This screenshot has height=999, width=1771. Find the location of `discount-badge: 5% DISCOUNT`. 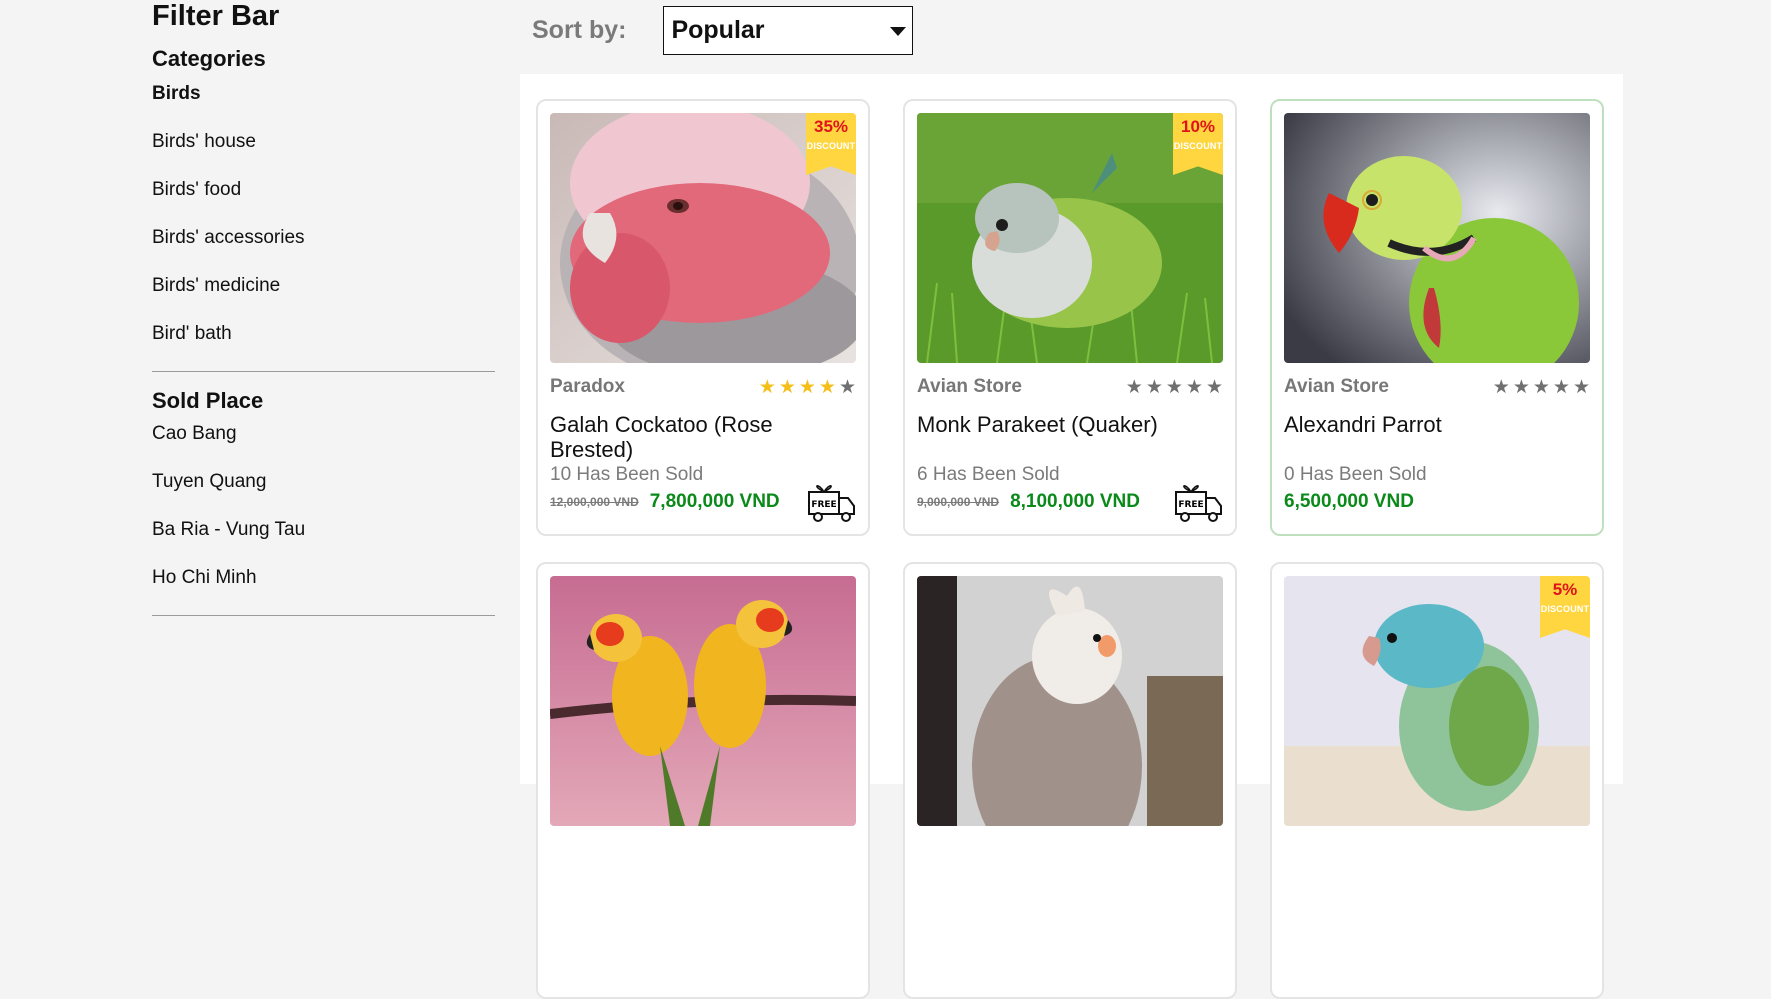

discount-badge: 5% DISCOUNT is located at coordinates (1565, 607).